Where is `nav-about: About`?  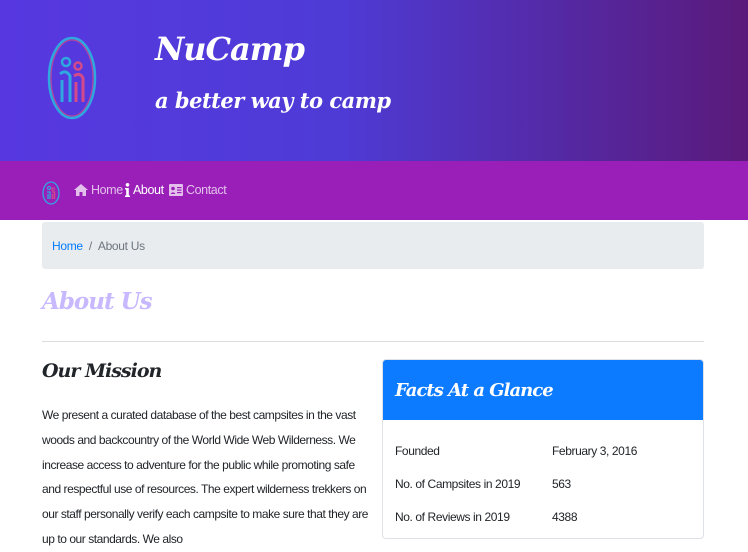 nav-about: About is located at coordinates (144, 190).